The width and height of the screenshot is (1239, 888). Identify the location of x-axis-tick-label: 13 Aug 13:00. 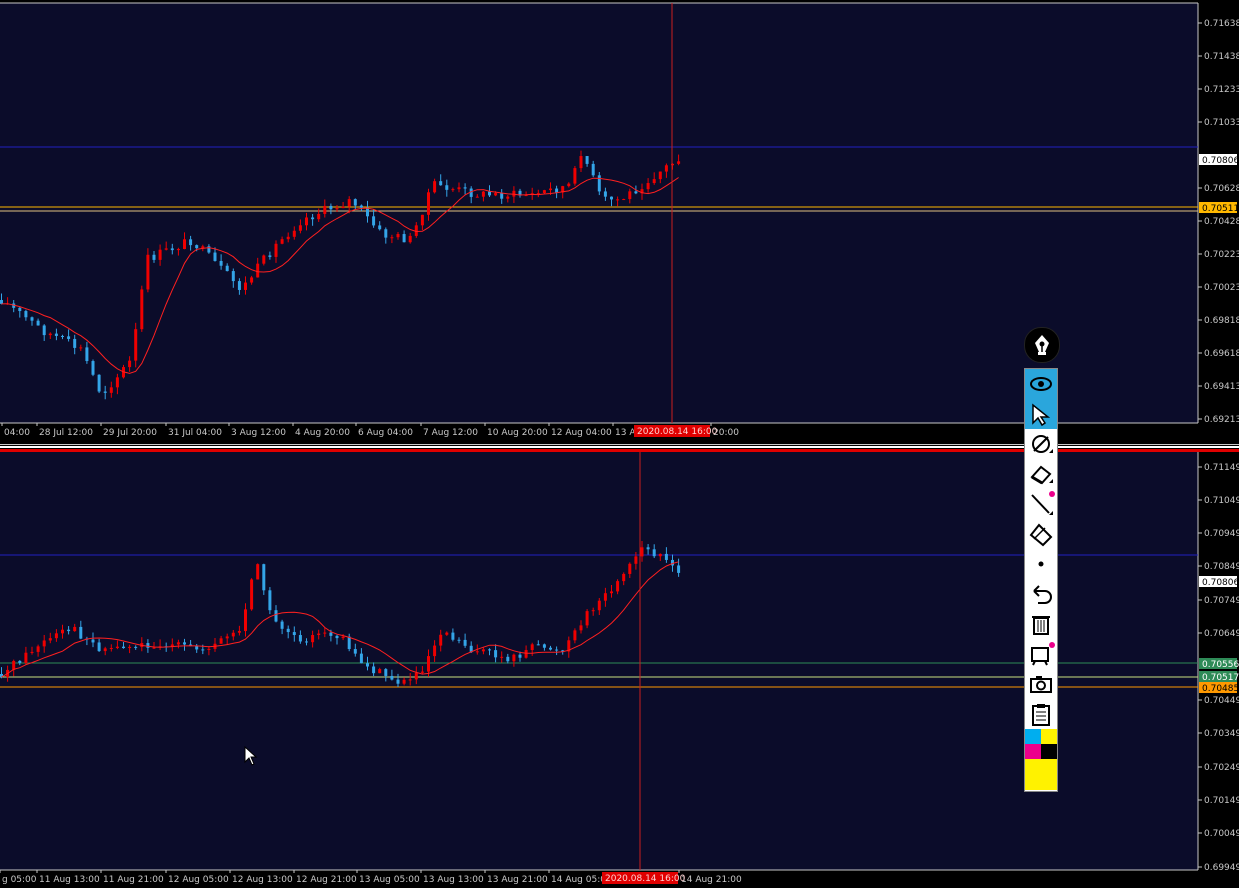
(453, 880).